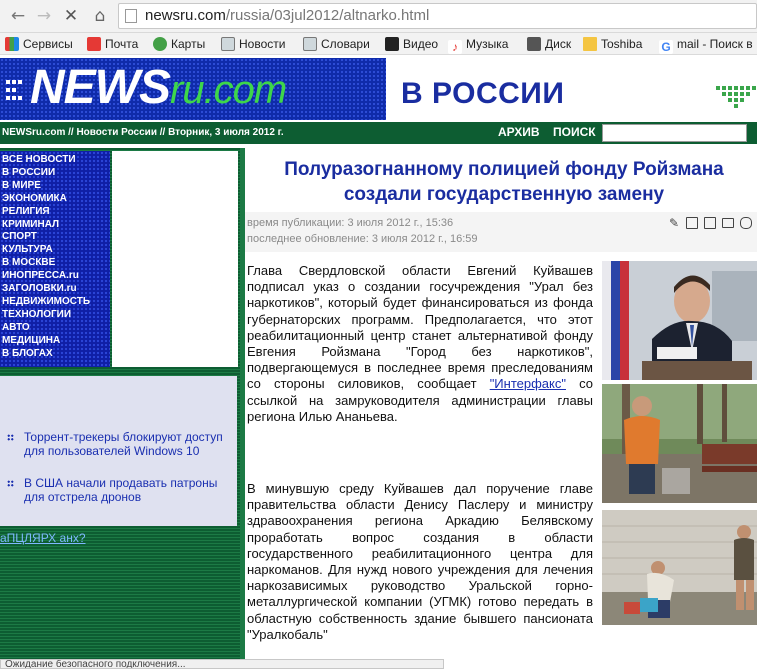  What do you see at coordinates (327, 15) in the screenshot?
I see `url-path: /russia/03jul2012/altnarko.html` at bounding box center [327, 15].